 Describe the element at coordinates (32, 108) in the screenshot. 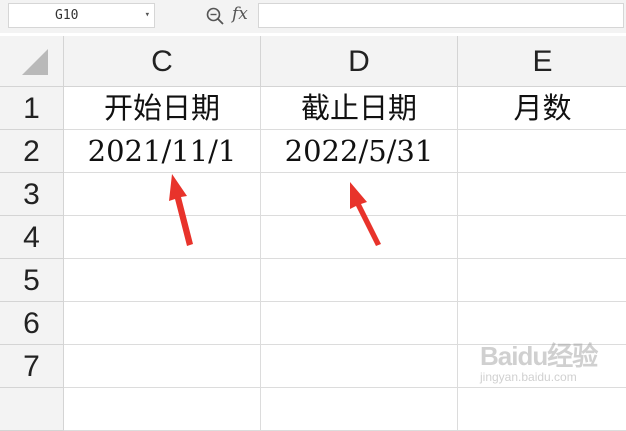

I see `row-header-1: 1` at that location.